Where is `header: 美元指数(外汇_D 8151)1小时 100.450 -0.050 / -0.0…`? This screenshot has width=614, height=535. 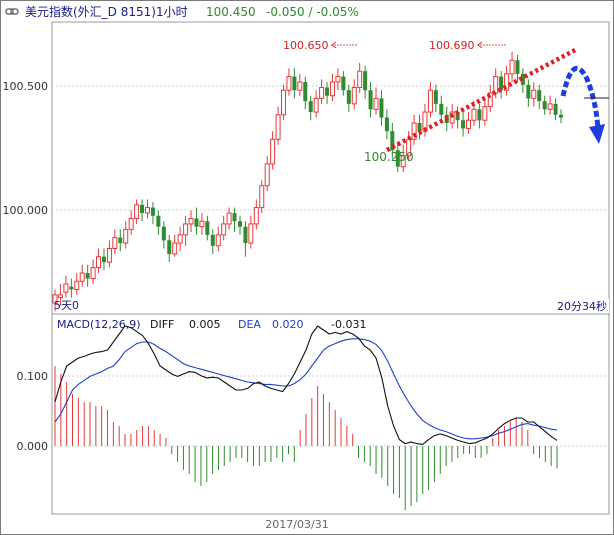 header: 美元指数(外汇_D 8151)1小时 100.450 -0.050 / -0.0… is located at coordinates (182, 11).